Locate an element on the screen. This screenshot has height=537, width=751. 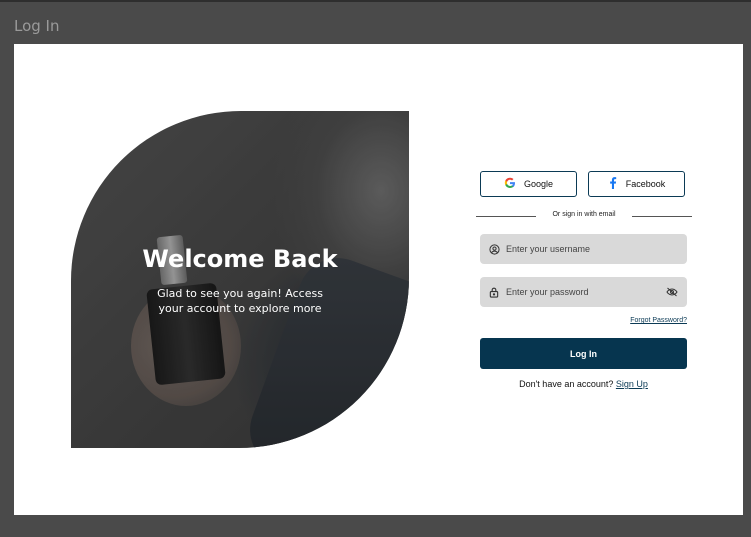
eye-off-icon is located at coordinates (672, 292).